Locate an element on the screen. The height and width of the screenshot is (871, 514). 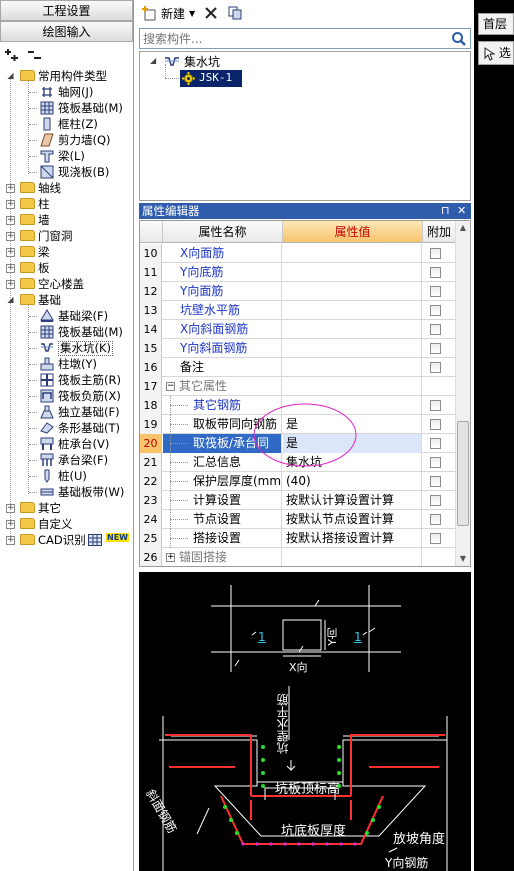
tree-node-axis: + 轴线 is located at coordinates (66, 188).